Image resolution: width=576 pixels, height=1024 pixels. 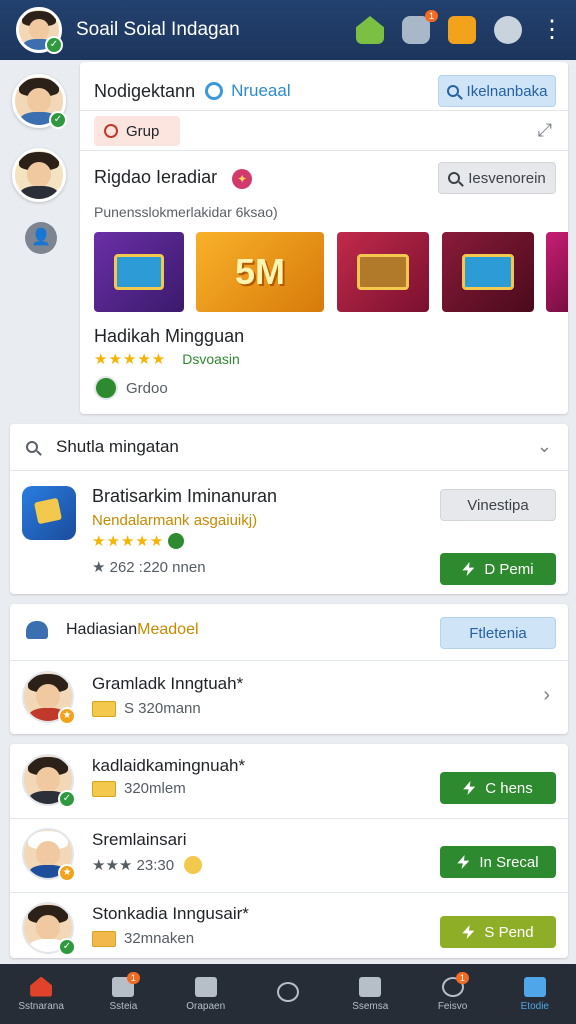 What do you see at coordinates (156, 177) in the screenshot?
I see `section-title-text: Rigdao Ieradiar` at bounding box center [156, 177].